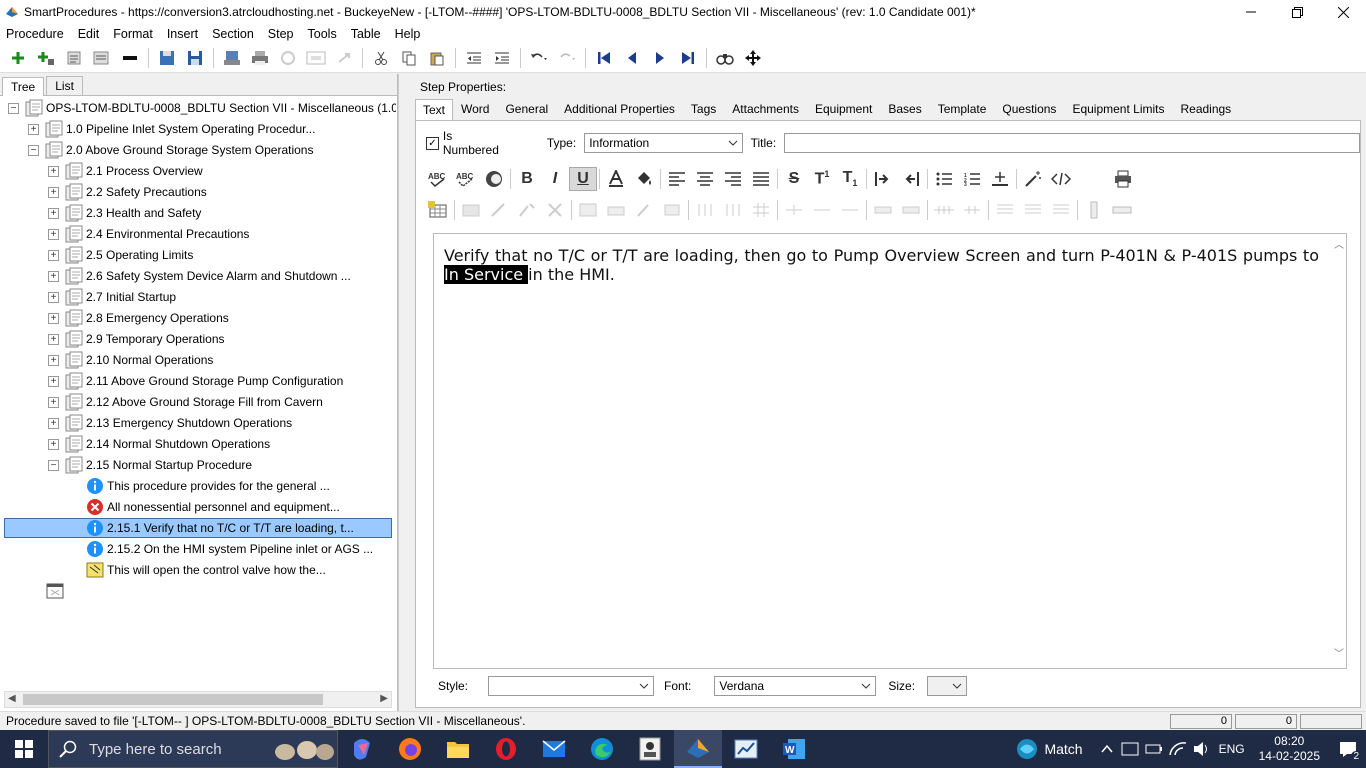 The image size is (1366, 768). What do you see at coordinates (159, 444) in the screenshot?
I see `tree-subsection: +2.14 Normal Shutdown Operations` at bounding box center [159, 444].